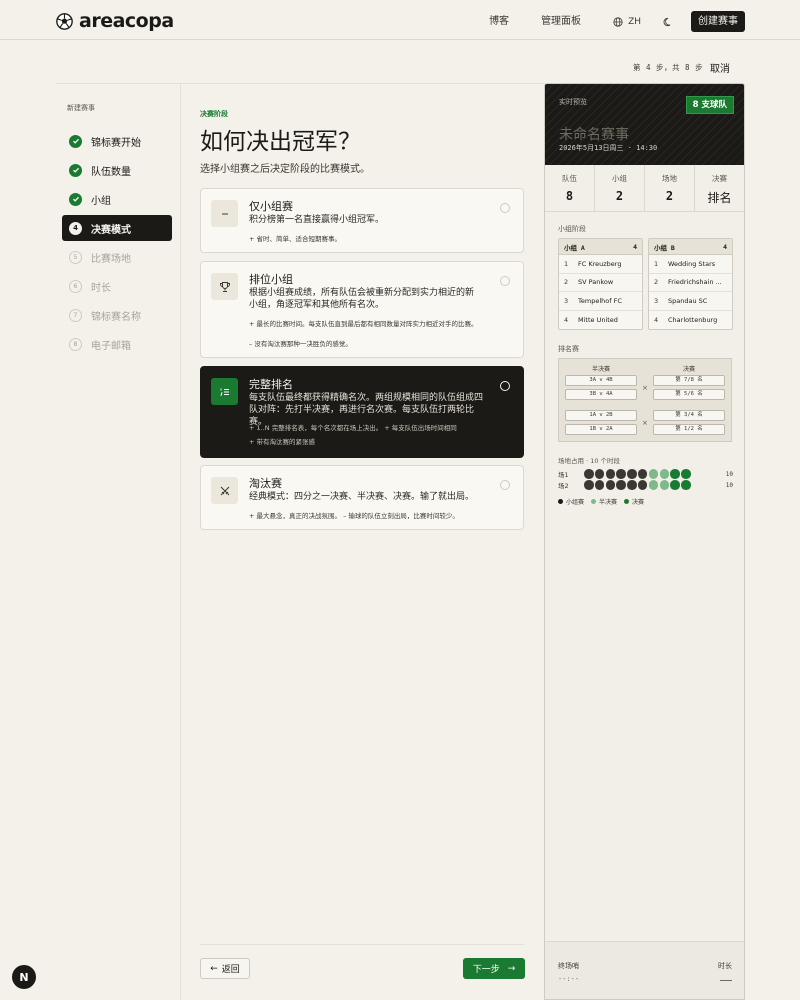  Describe the element at coordinates (224, 391) in the screenshot. I see `ranking-list-icon` at that location.